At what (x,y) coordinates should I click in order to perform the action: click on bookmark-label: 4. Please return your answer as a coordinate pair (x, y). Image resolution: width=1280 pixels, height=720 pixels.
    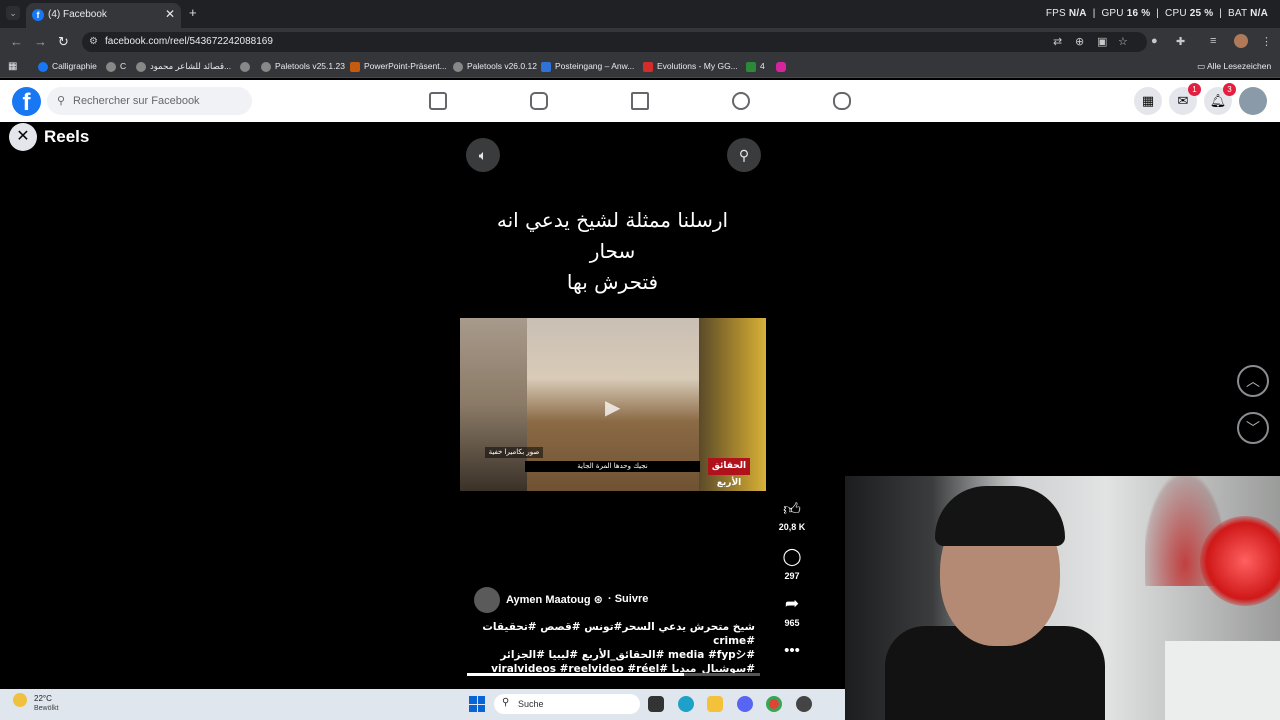
    Looking at the image, I should click on (762, 66).